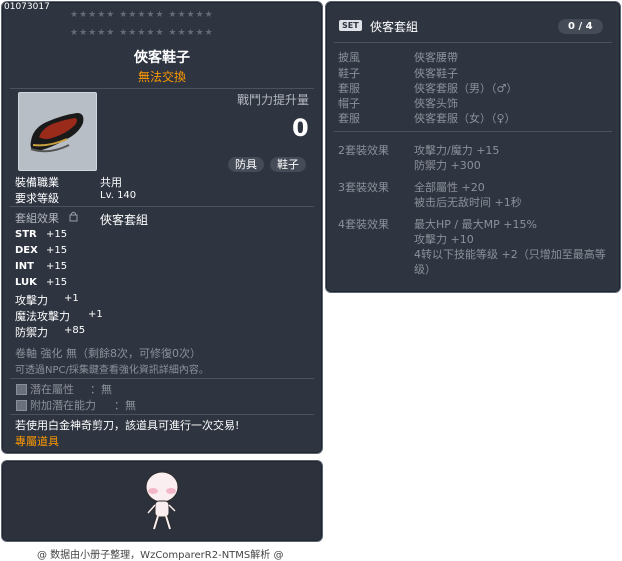 The image size is (622, 561). What do you see at coordinates (436, 57) in the screenshot?
I see `set-part-name: 俠客腰帶` at bounding box center [436, 57].